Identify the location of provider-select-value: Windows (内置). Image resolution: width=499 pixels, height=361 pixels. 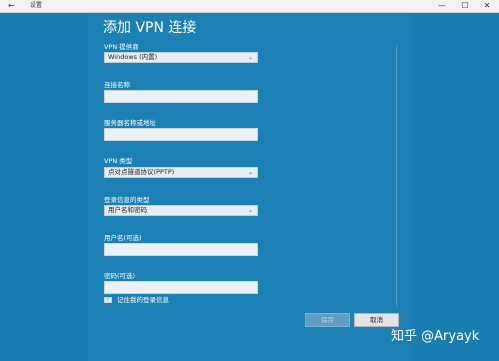
(133, 57).